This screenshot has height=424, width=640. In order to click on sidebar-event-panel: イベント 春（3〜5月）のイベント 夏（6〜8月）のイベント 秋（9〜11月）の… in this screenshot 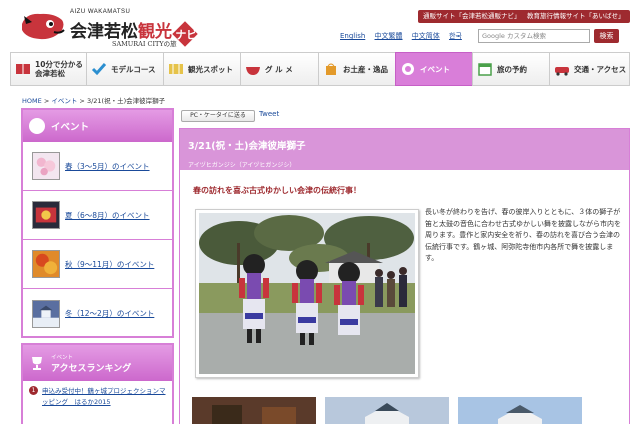, I will do `click(97, 223)`.